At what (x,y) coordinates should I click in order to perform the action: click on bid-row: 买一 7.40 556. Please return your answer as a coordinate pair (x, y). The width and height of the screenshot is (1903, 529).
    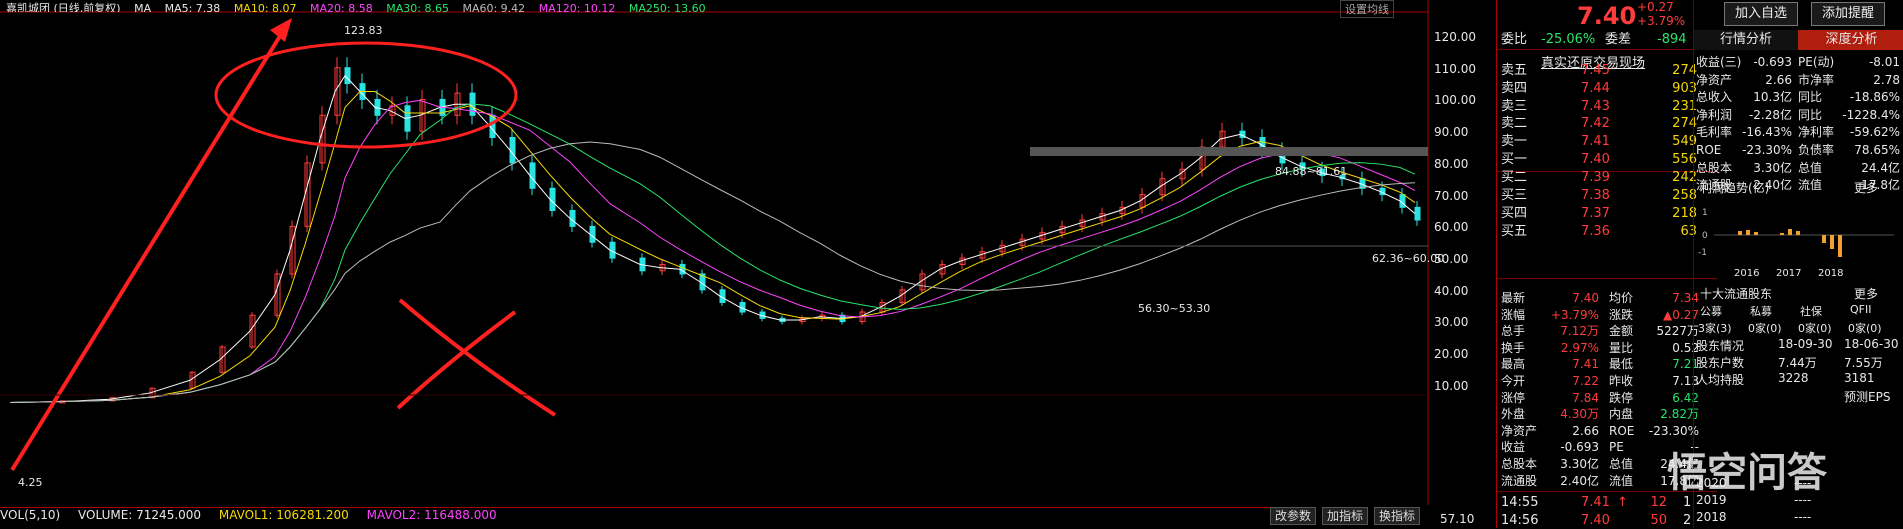
    Looking at the image, I should click on (1607, 159).